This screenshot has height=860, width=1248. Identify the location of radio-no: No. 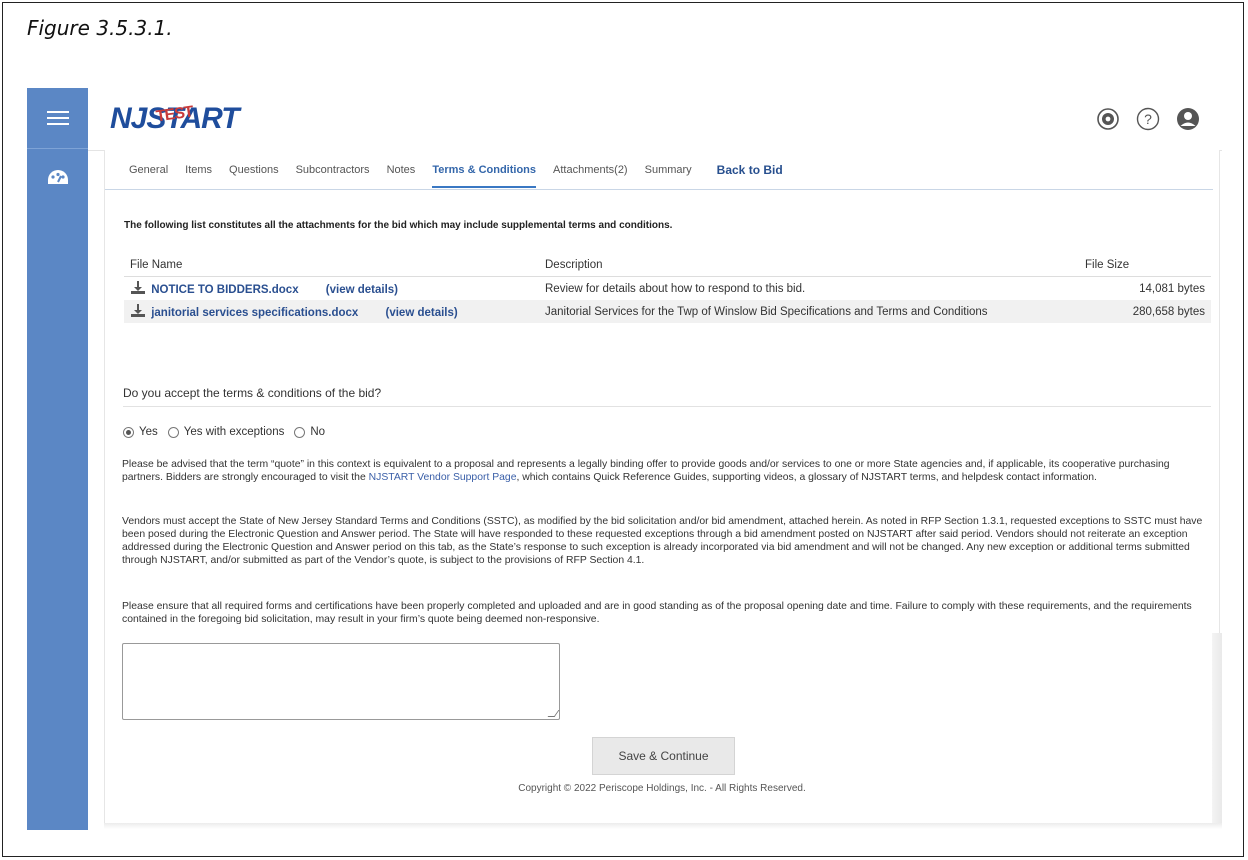
(309, 432).